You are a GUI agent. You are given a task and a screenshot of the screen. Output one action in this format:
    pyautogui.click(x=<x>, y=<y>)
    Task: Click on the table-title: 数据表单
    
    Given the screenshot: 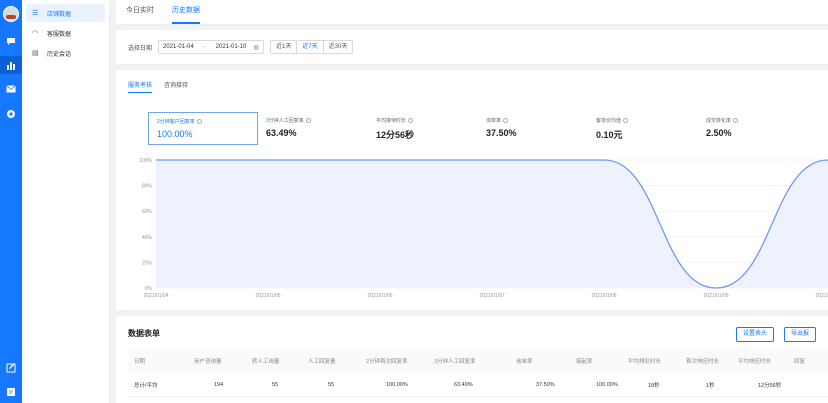 What is the action you would take?
    pyautogui.click(x=144, y=333)
    